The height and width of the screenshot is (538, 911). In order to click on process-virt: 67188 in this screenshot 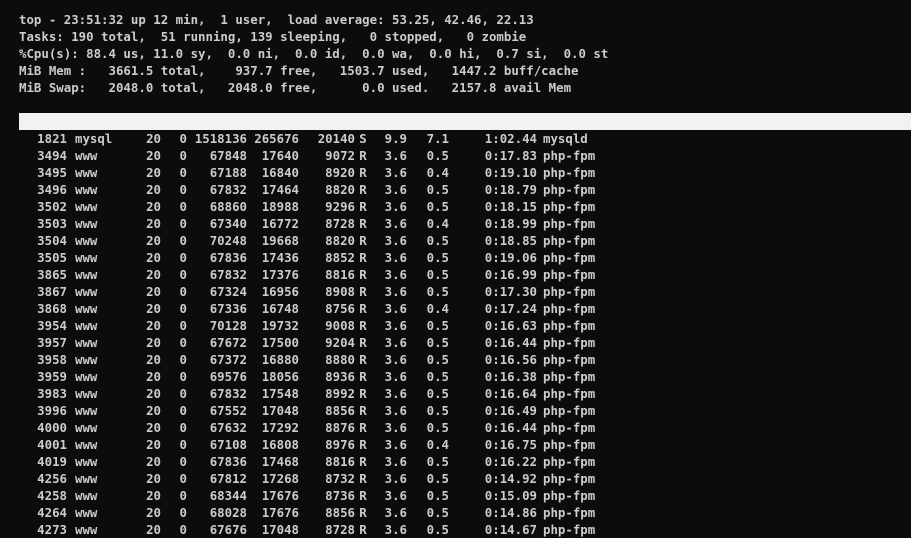, I will do `click(228, 172)`.